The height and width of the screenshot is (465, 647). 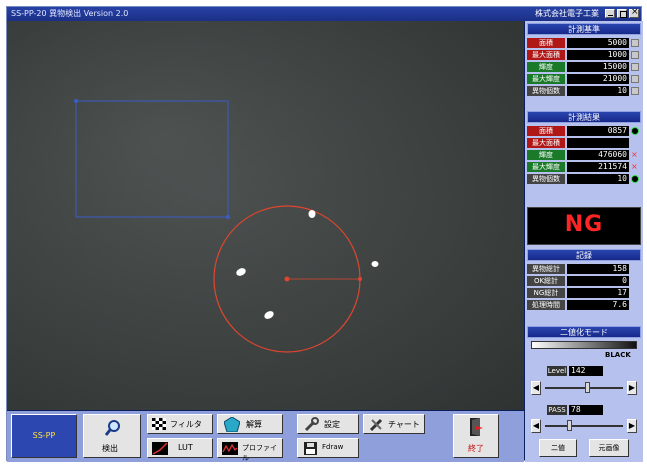 I want to click on chart-button: チャート, so click(x=394, y=424).